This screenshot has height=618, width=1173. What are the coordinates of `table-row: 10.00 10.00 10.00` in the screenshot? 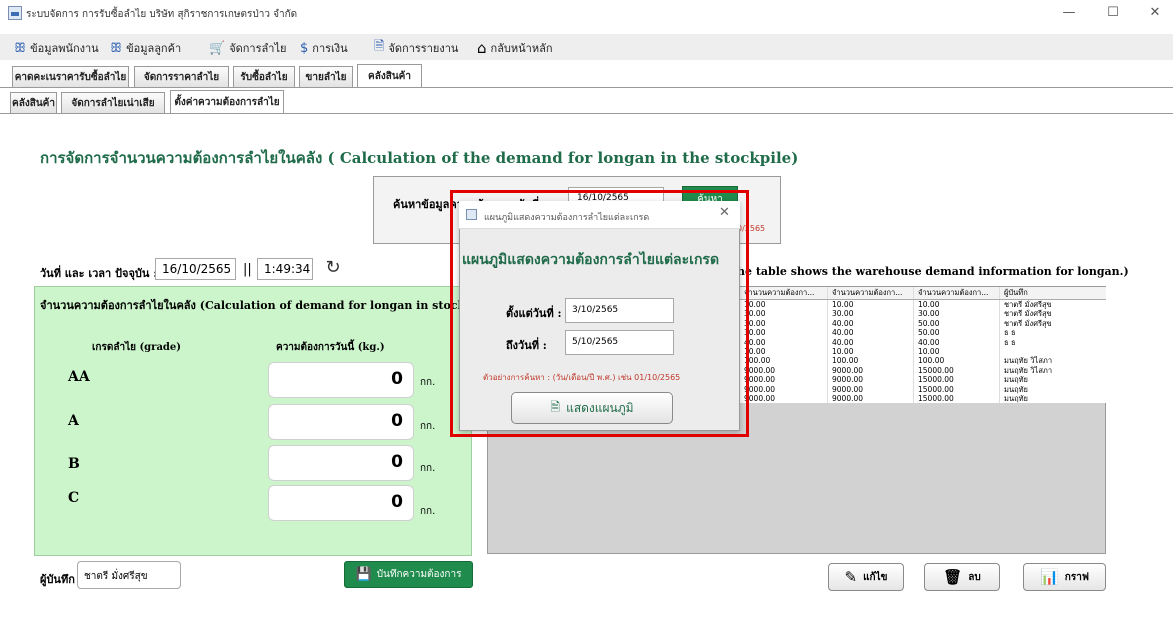 It's located at (923, 351).